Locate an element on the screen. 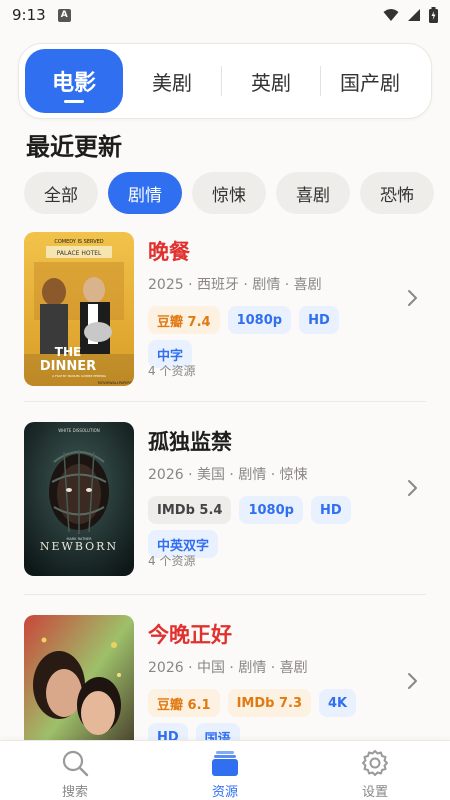 The height and width of the screenshot is (800, 450). signal-icon is located at coordinates (414, 15).